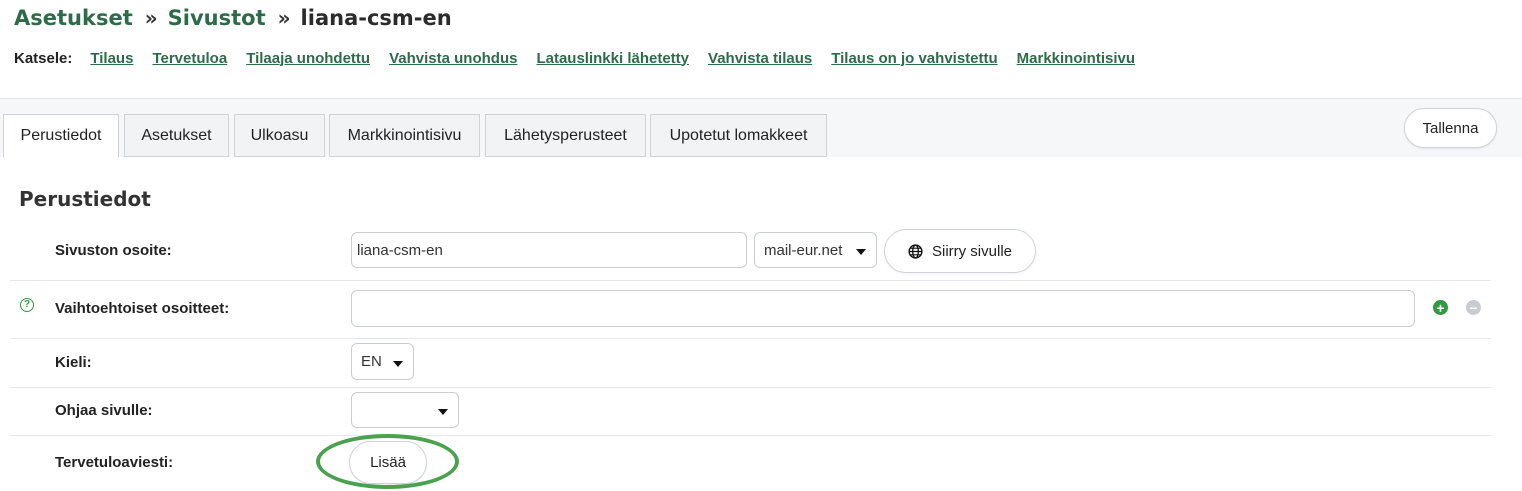 The height and width of the screenshot is (491, 1522). I want to click on minus-circle-icon: −, so click(1473, 307).